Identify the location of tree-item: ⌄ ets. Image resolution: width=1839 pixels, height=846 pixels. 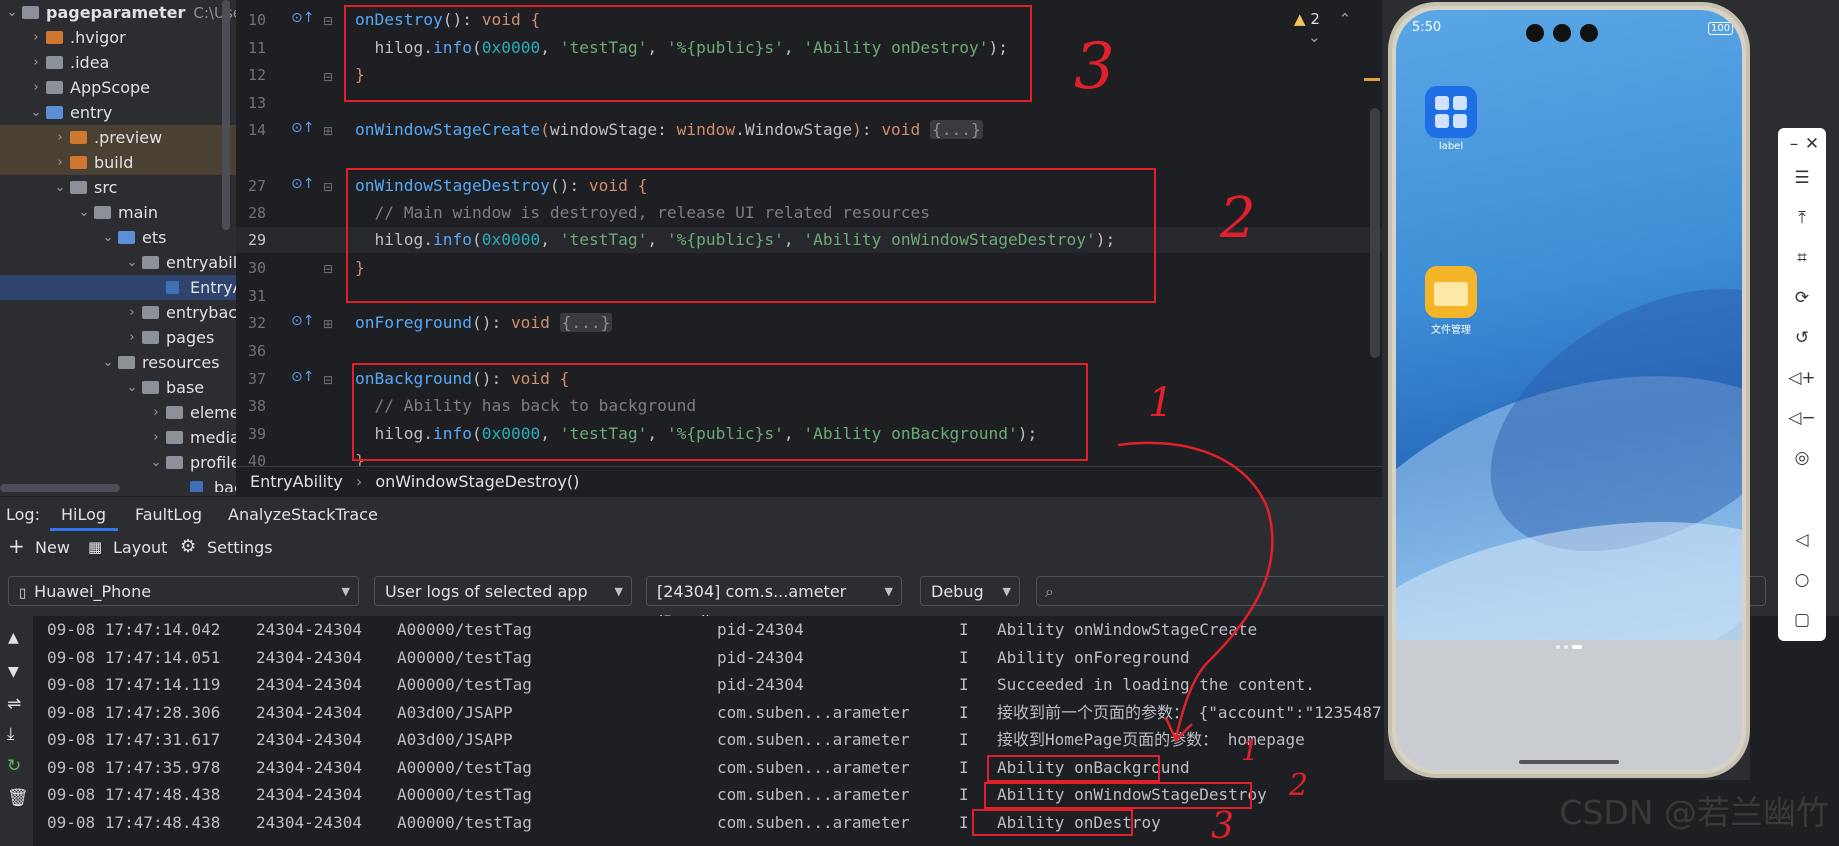
(118, 237).